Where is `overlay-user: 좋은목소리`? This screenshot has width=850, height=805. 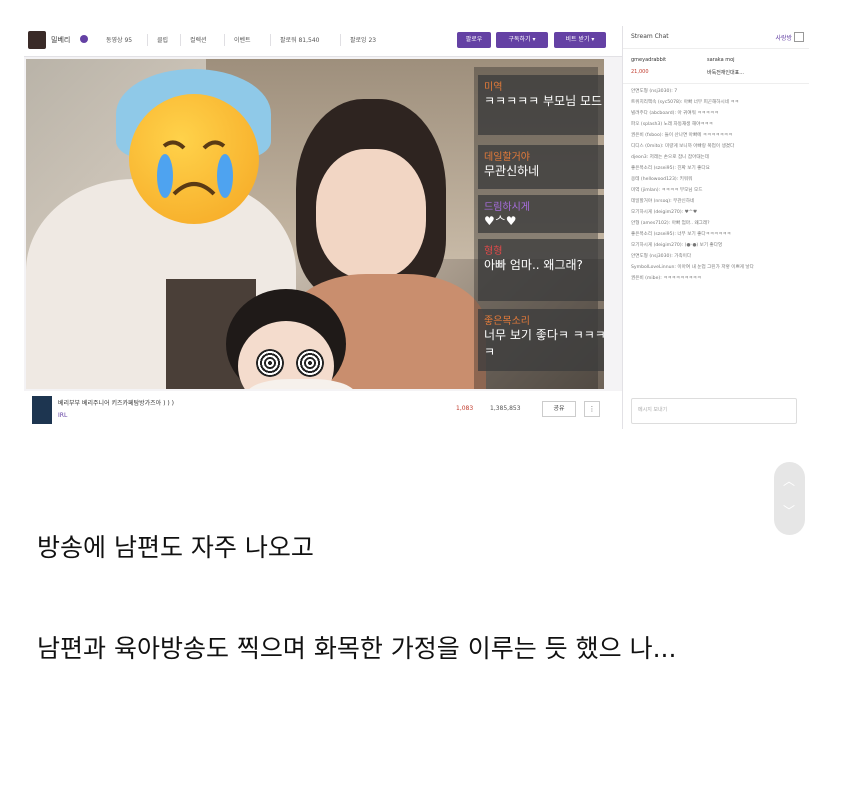
overlay-user: 좋은목소리 is located at coordinates (507, 321).